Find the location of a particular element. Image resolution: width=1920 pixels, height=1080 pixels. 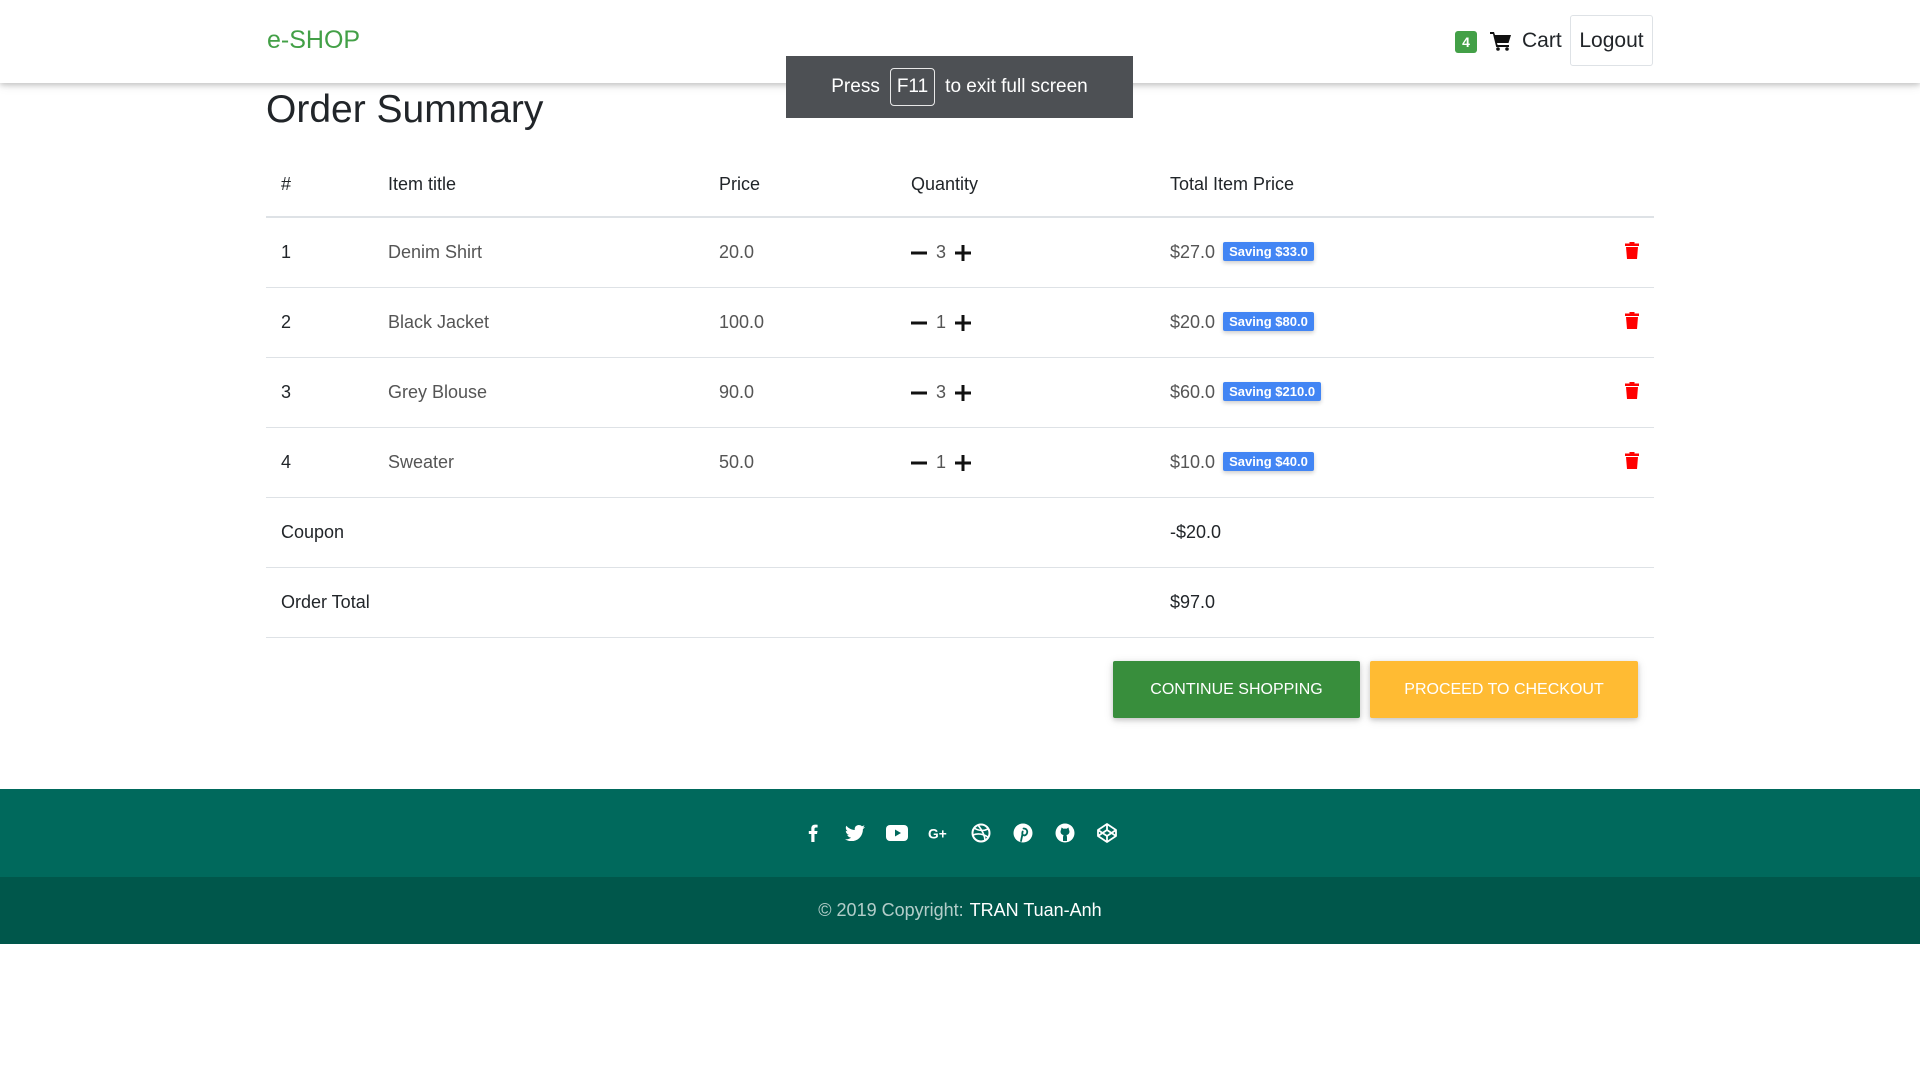

saving-badge: Saving $210.0 is located at coordinates (1272, 391).